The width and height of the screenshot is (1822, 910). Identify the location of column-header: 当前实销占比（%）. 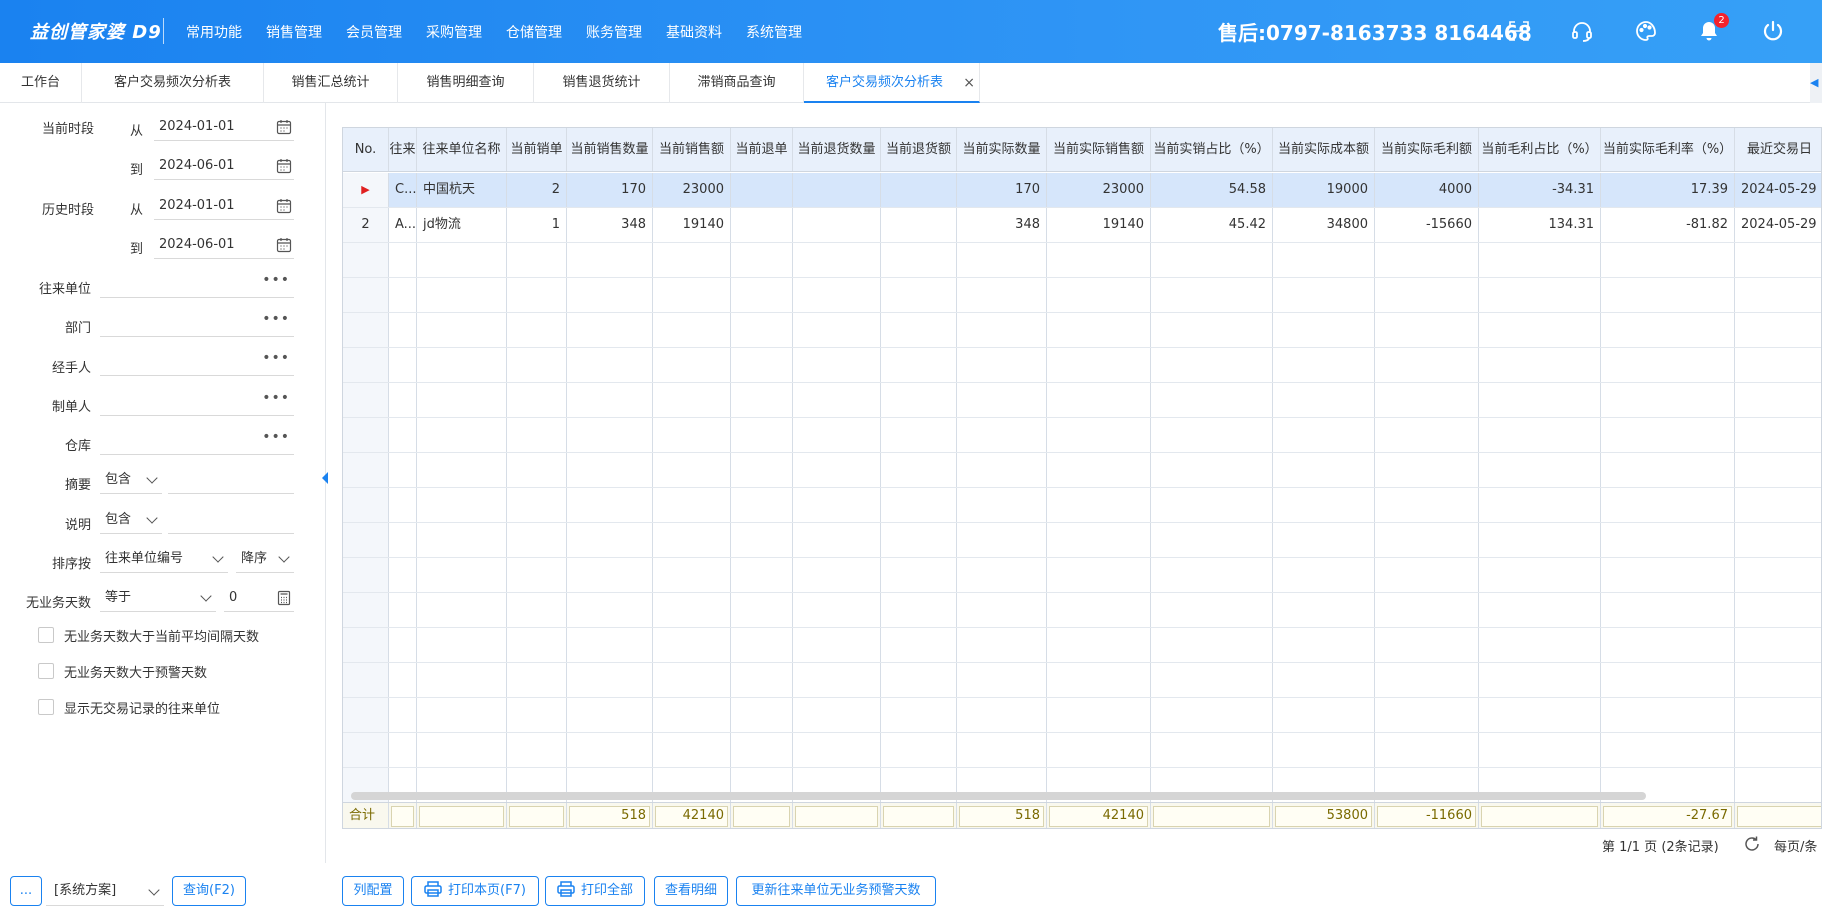
(1212, 149).